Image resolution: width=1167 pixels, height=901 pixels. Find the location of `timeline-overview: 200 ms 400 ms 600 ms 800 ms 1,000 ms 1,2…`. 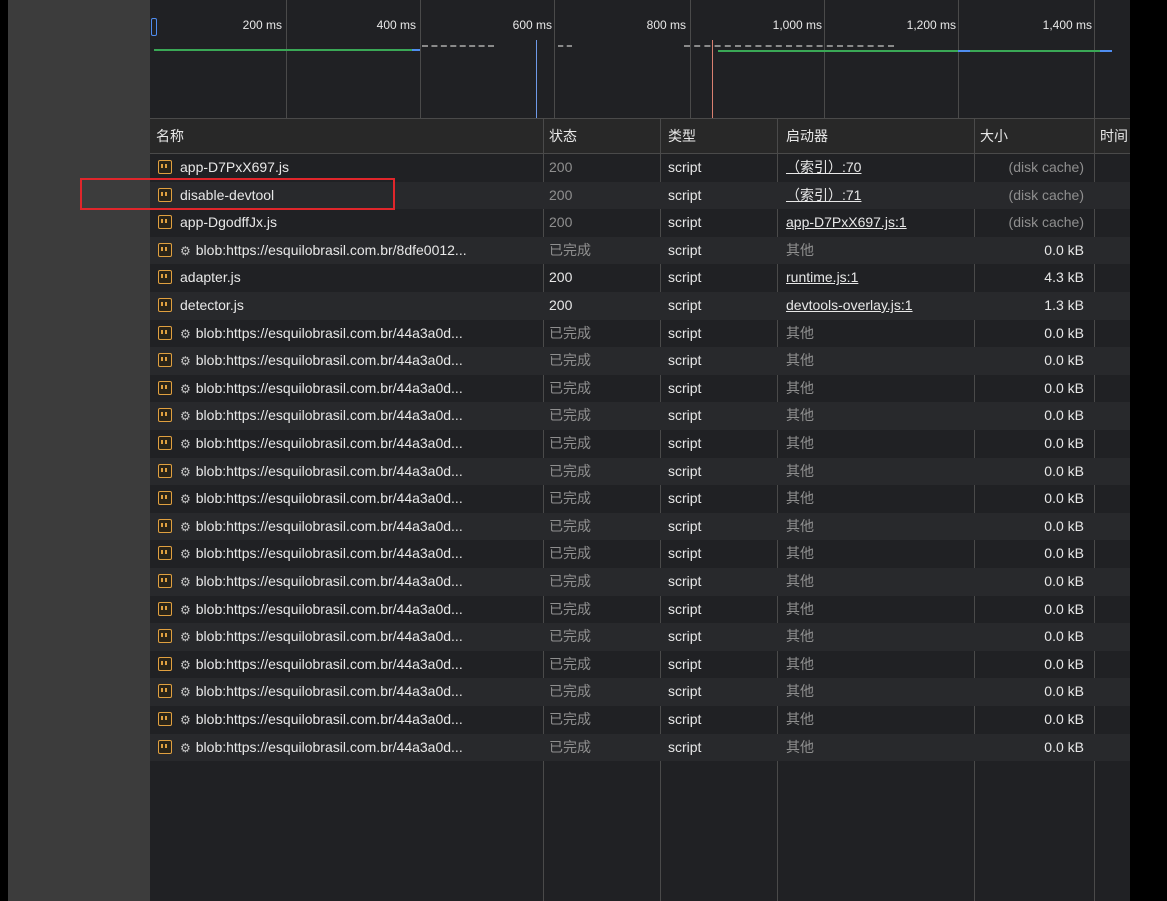

timeline-overview: 200 ms 400 ms 600 ms 800 ms 1,000 ms 1,2… is located at coordinates (640, 59).